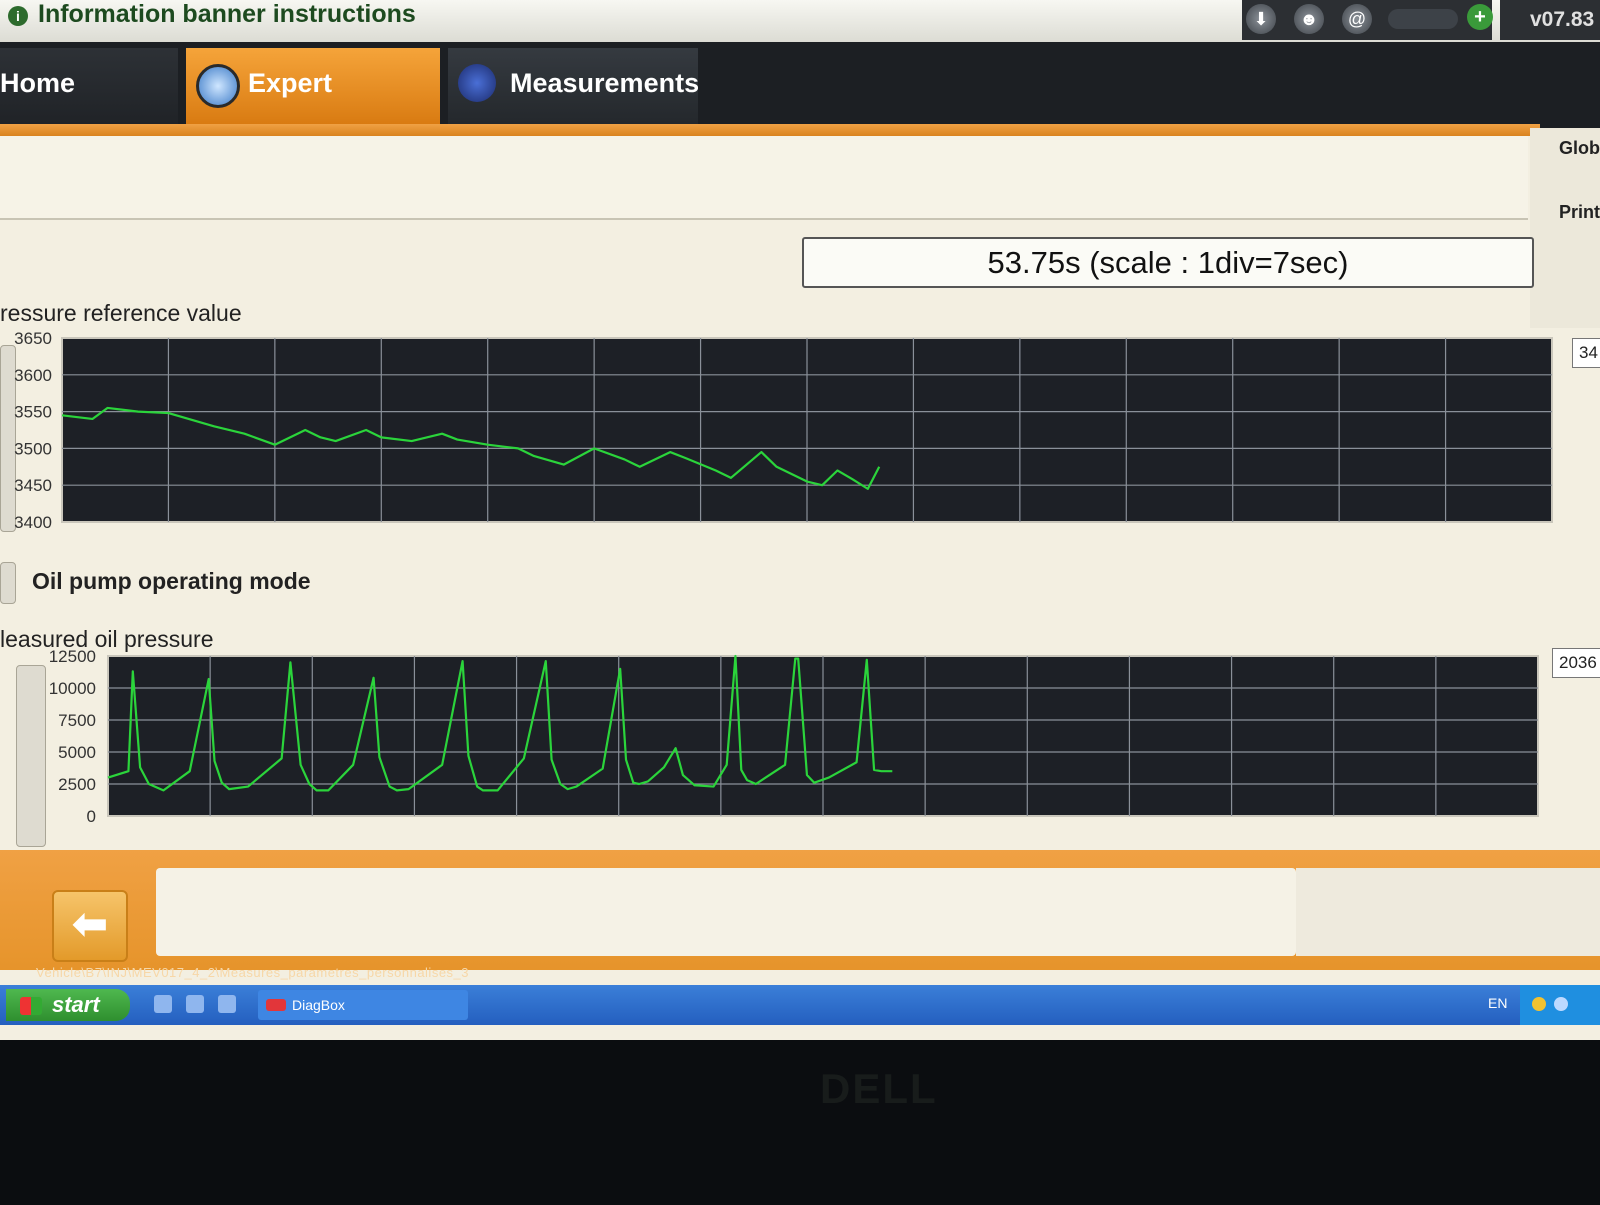  Describe the element at coordinates (77, 720) in the screenshot. I see `y-tick-label: 7500` at that location.